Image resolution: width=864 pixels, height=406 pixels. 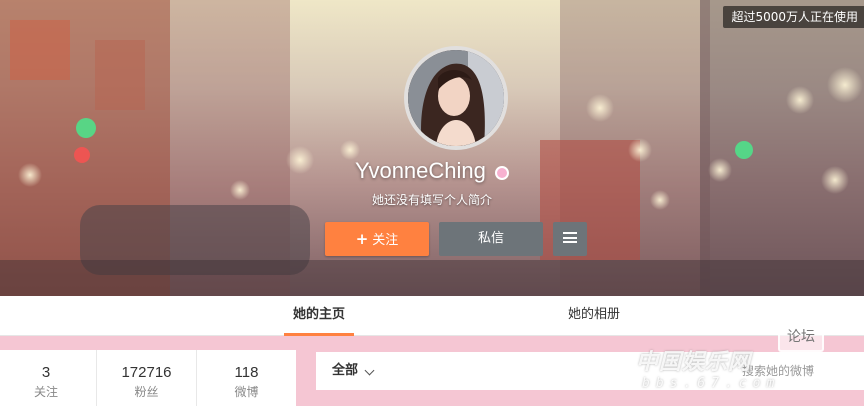 I want to click on stat-followers: 172716 粉丝, so click(x=146, y=378).